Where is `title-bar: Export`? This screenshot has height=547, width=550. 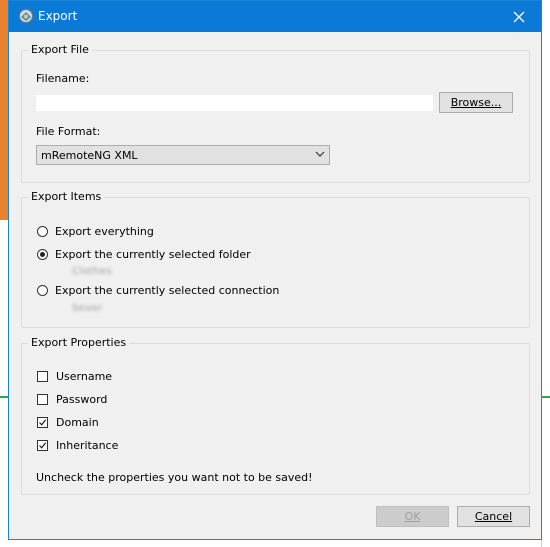 title-bar: Export is located at coordinates (275, 16).